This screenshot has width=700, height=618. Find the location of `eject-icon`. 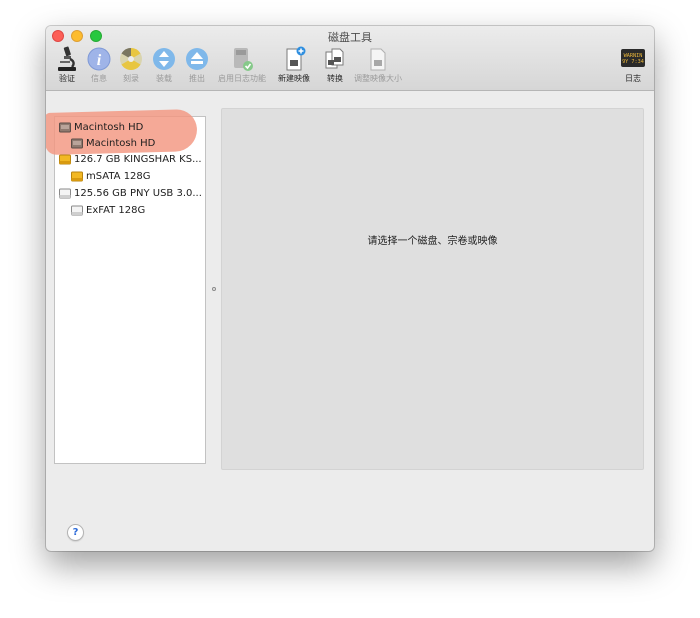

eject-icon is located at coordinates (197, 59).